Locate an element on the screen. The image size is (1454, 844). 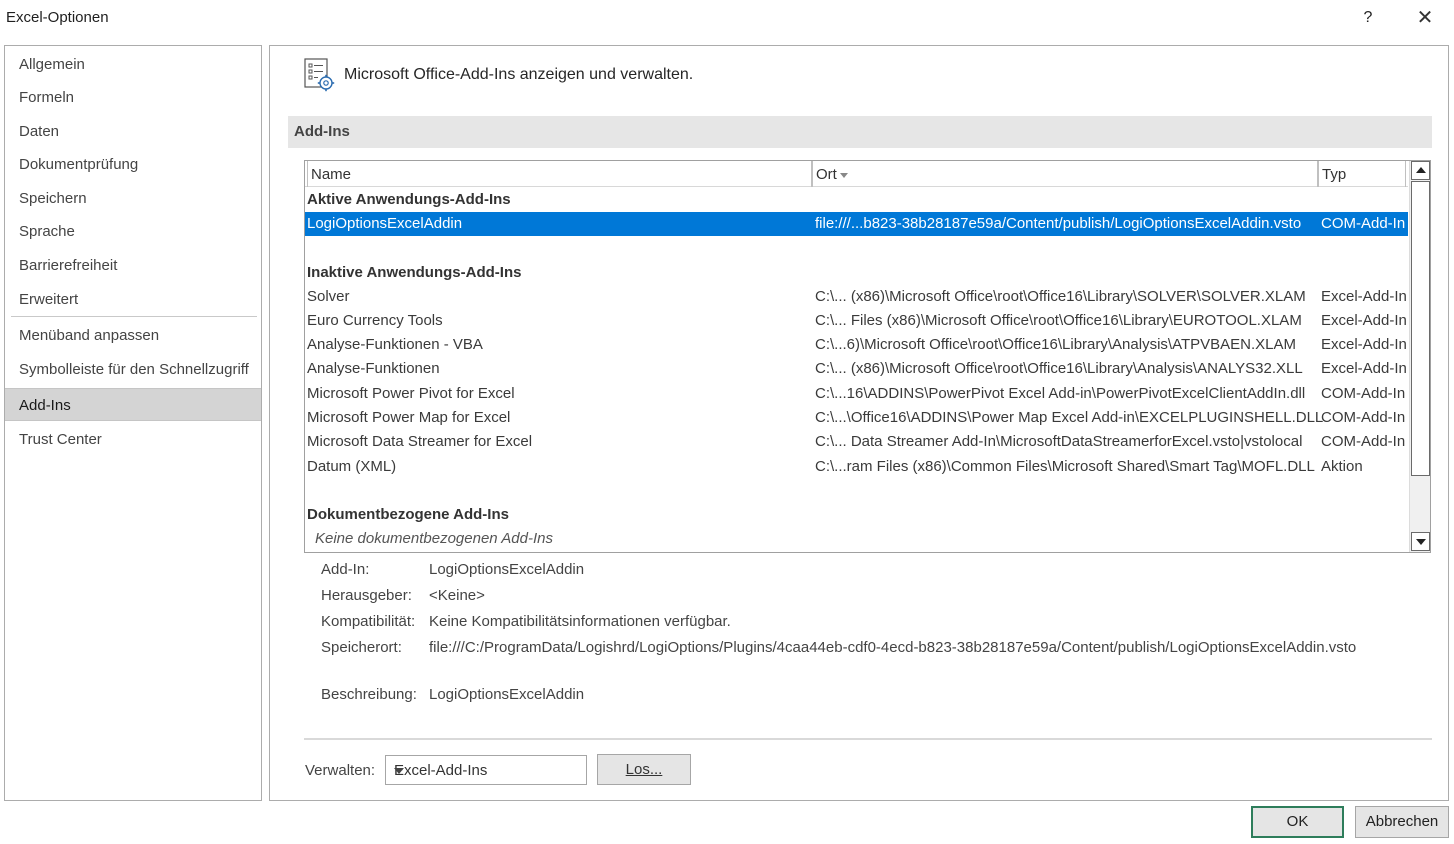
nav-item-menueband-anpassen: Menüband anpassen is located at coordinates (133, 335).